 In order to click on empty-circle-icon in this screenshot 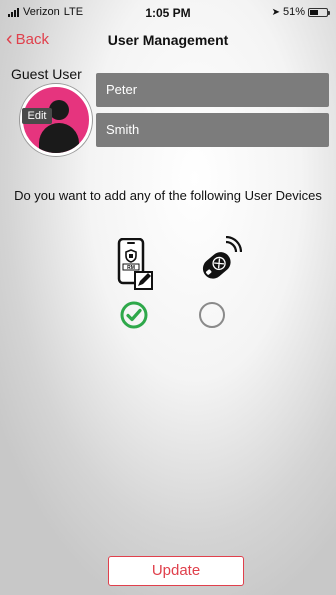, I will do `click(212, 315)`.